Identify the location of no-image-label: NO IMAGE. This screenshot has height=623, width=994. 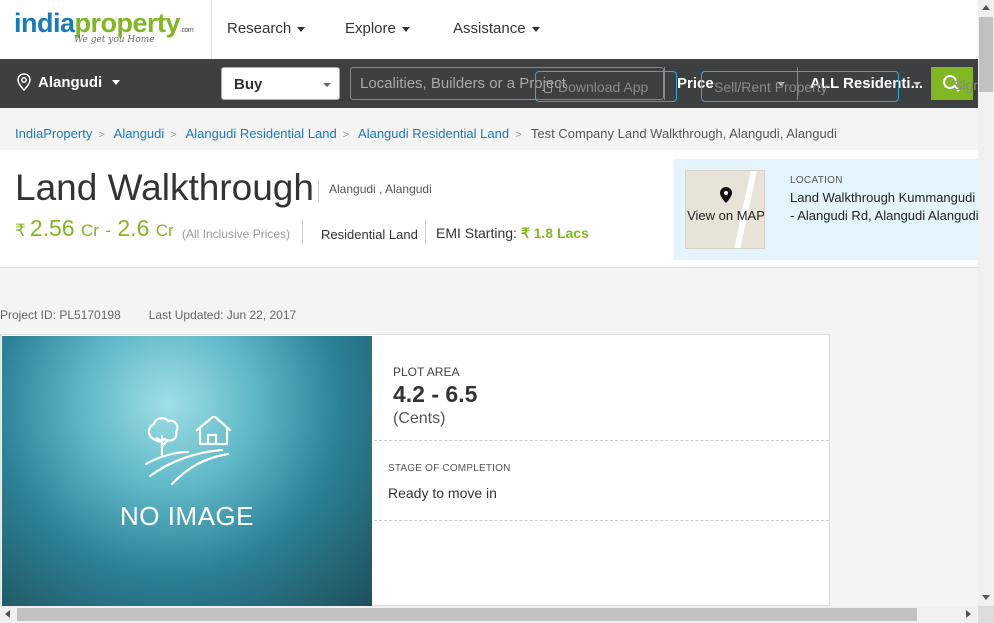
(186, 516).